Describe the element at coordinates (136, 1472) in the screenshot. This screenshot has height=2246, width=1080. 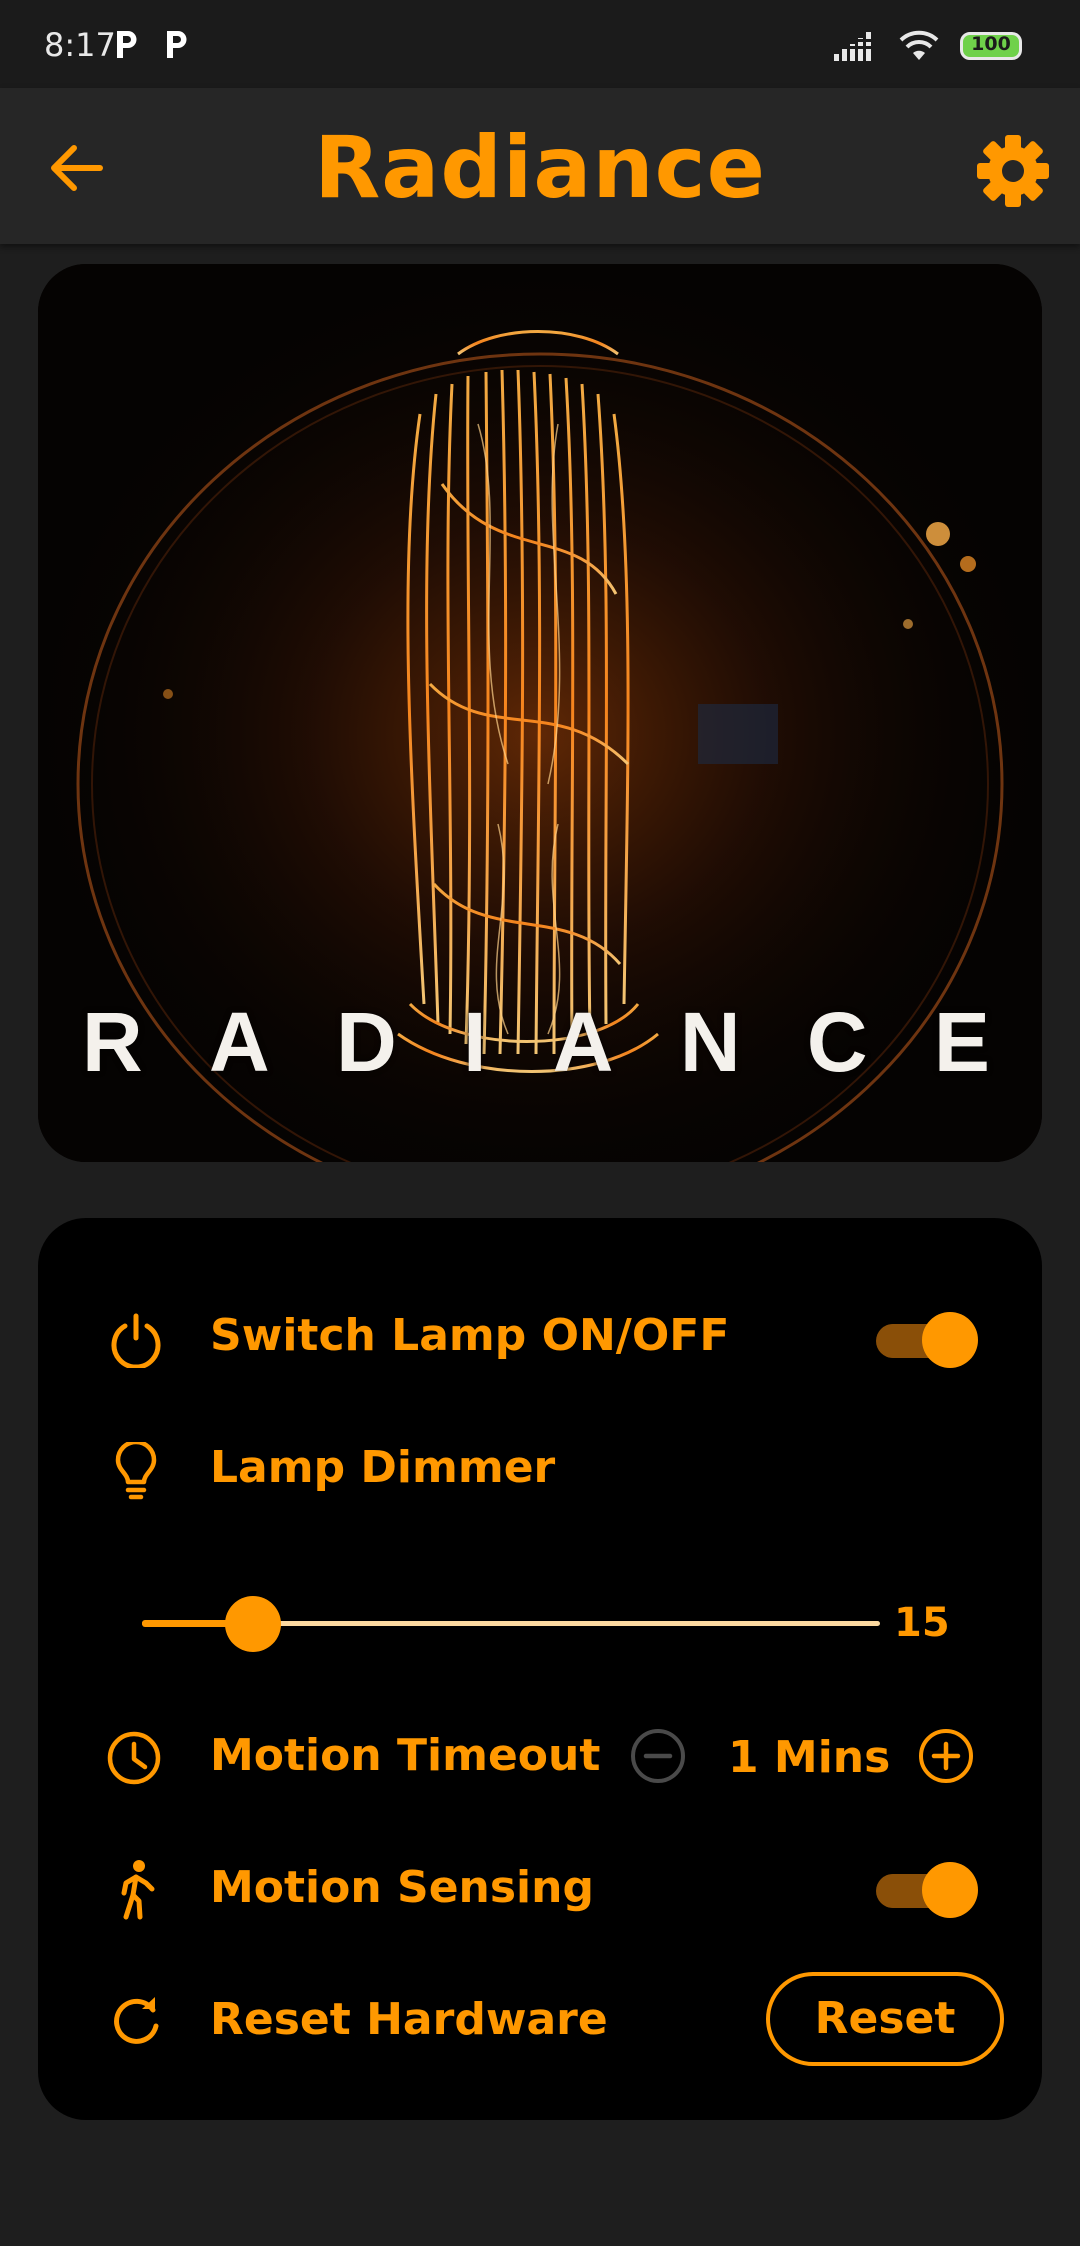
I see `lightbulb-icon` at that location.